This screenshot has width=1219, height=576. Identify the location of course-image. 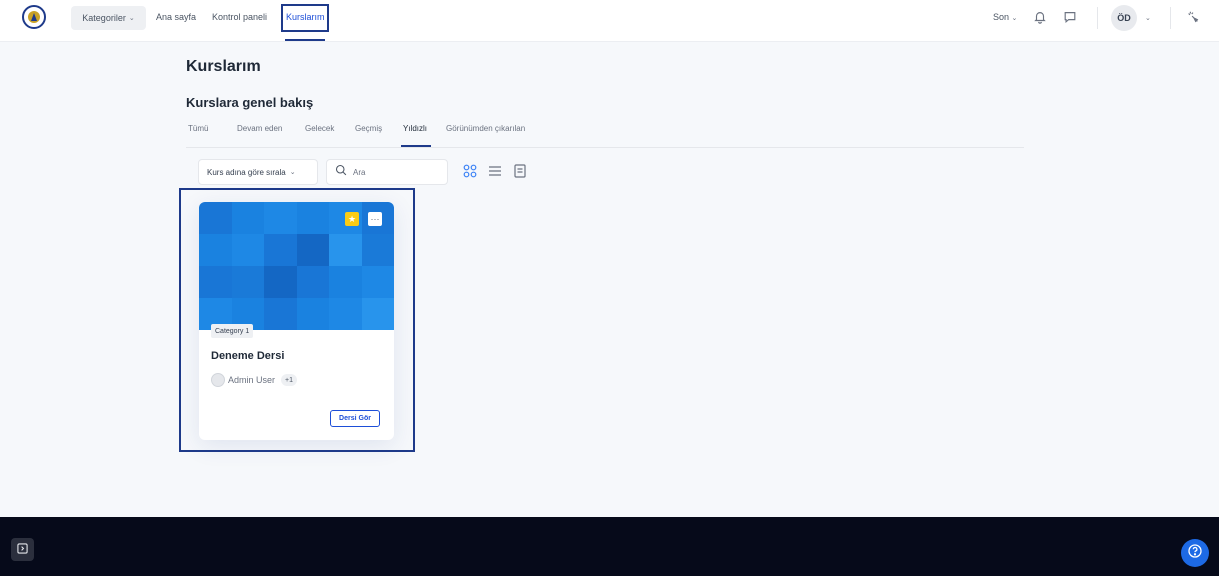
(296, 266).